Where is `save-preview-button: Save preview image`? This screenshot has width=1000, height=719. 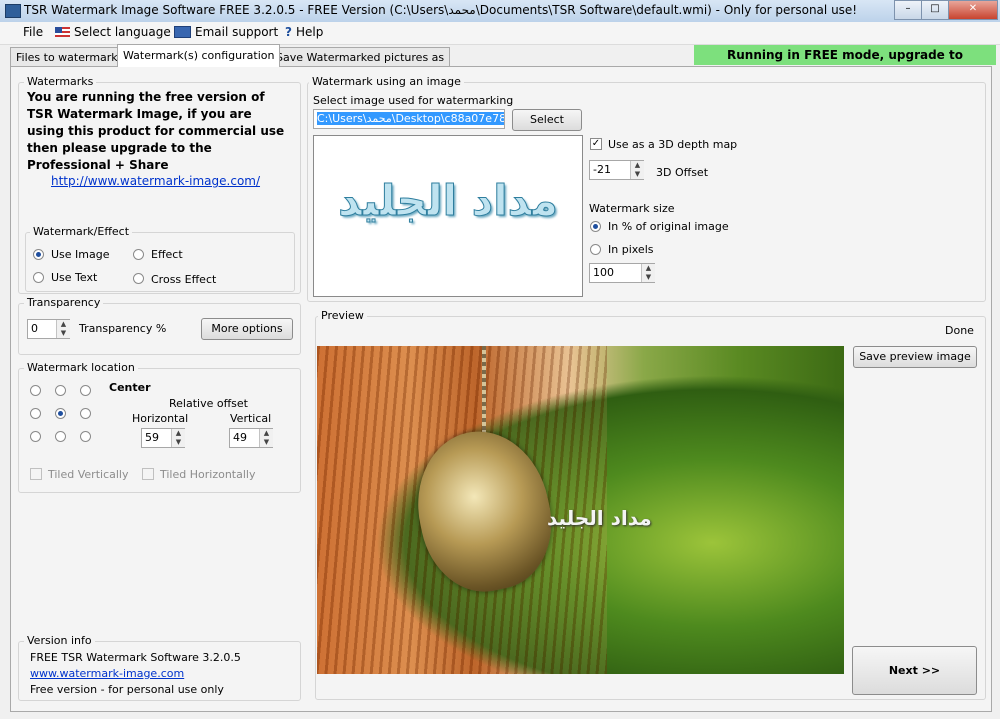 save-preview-button: Save preview image is located at coordinates (915, 357).